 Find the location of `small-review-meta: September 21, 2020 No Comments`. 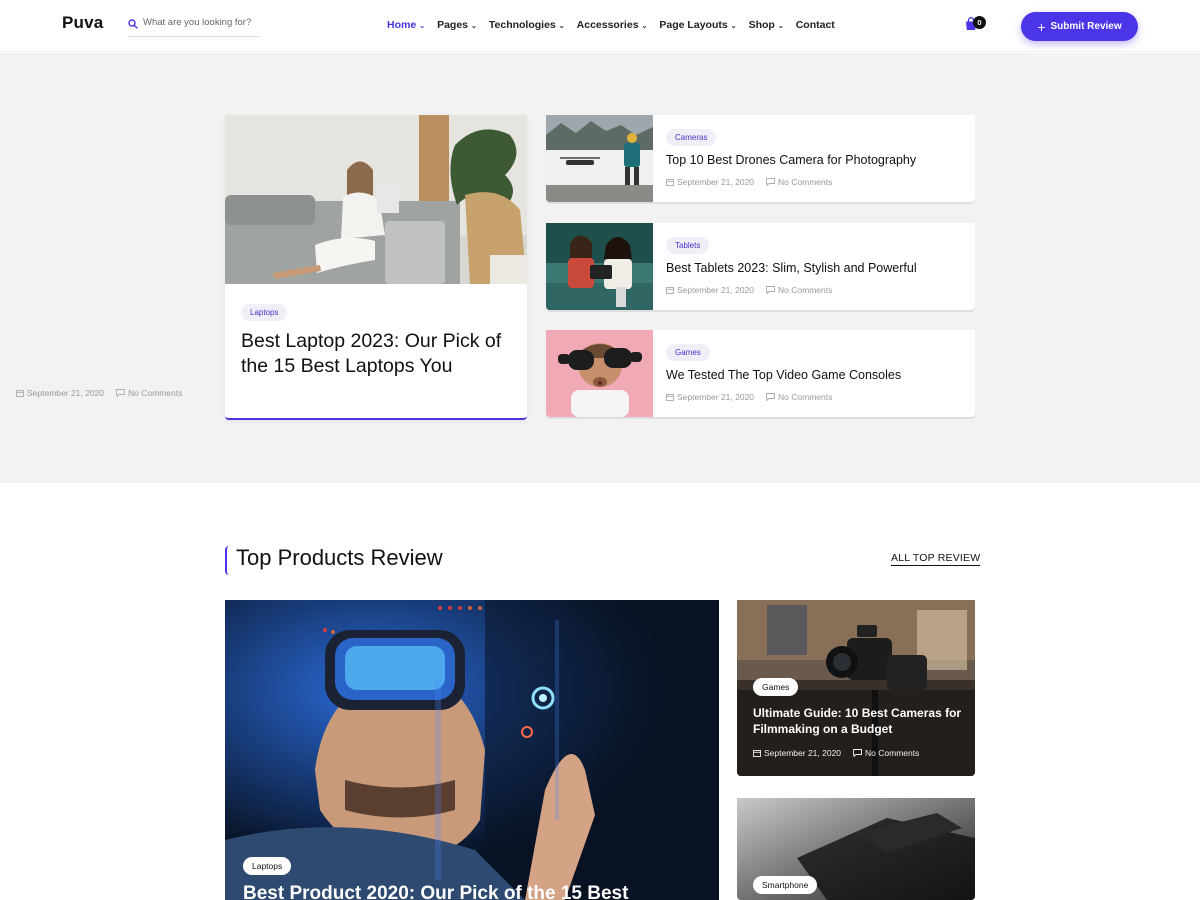

small-review-meta: September 21, 2020 No Comments is located at coordinates (836, 753).